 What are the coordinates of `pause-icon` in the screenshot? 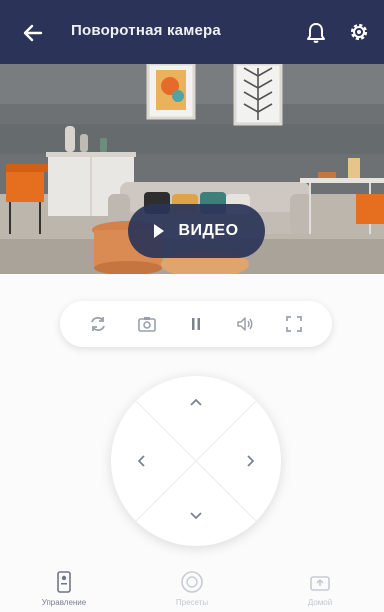 It's located at (195, 324).